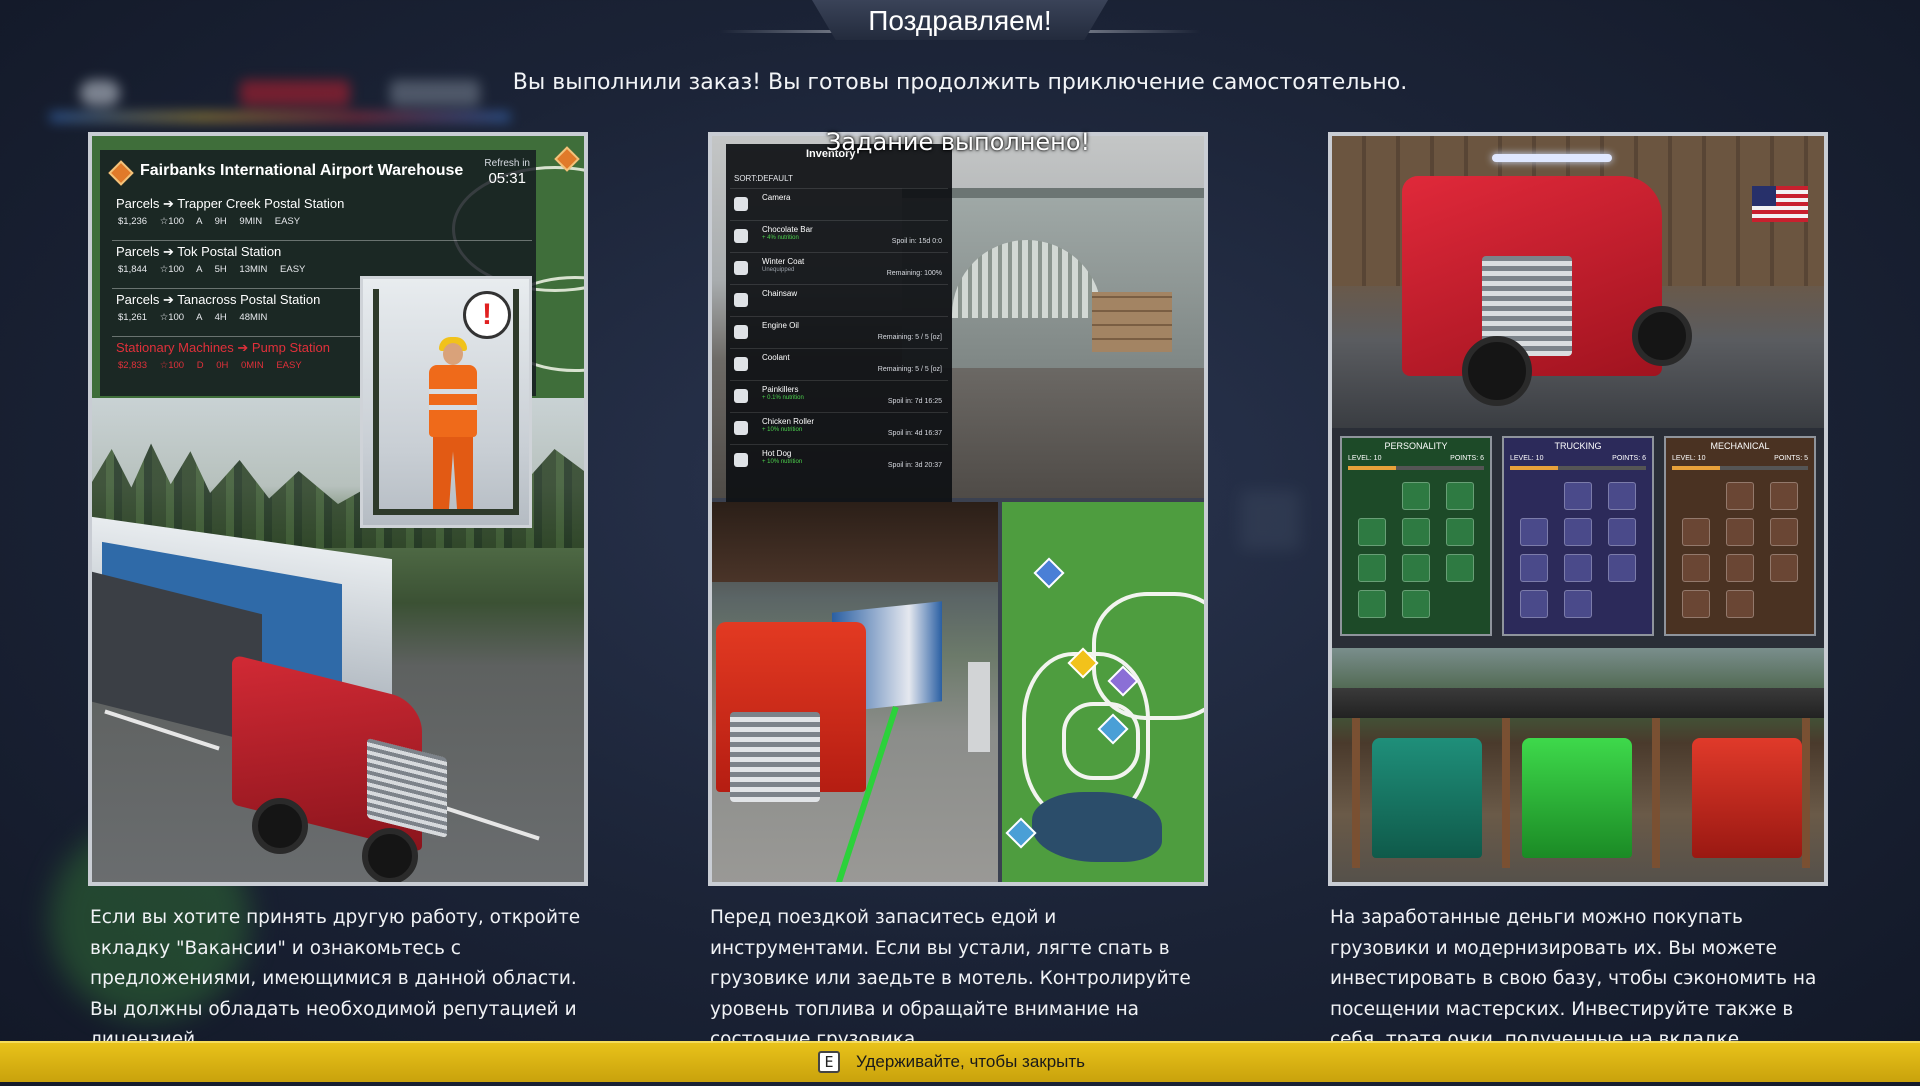  I want to click on camera-icon, so click(741, 204).